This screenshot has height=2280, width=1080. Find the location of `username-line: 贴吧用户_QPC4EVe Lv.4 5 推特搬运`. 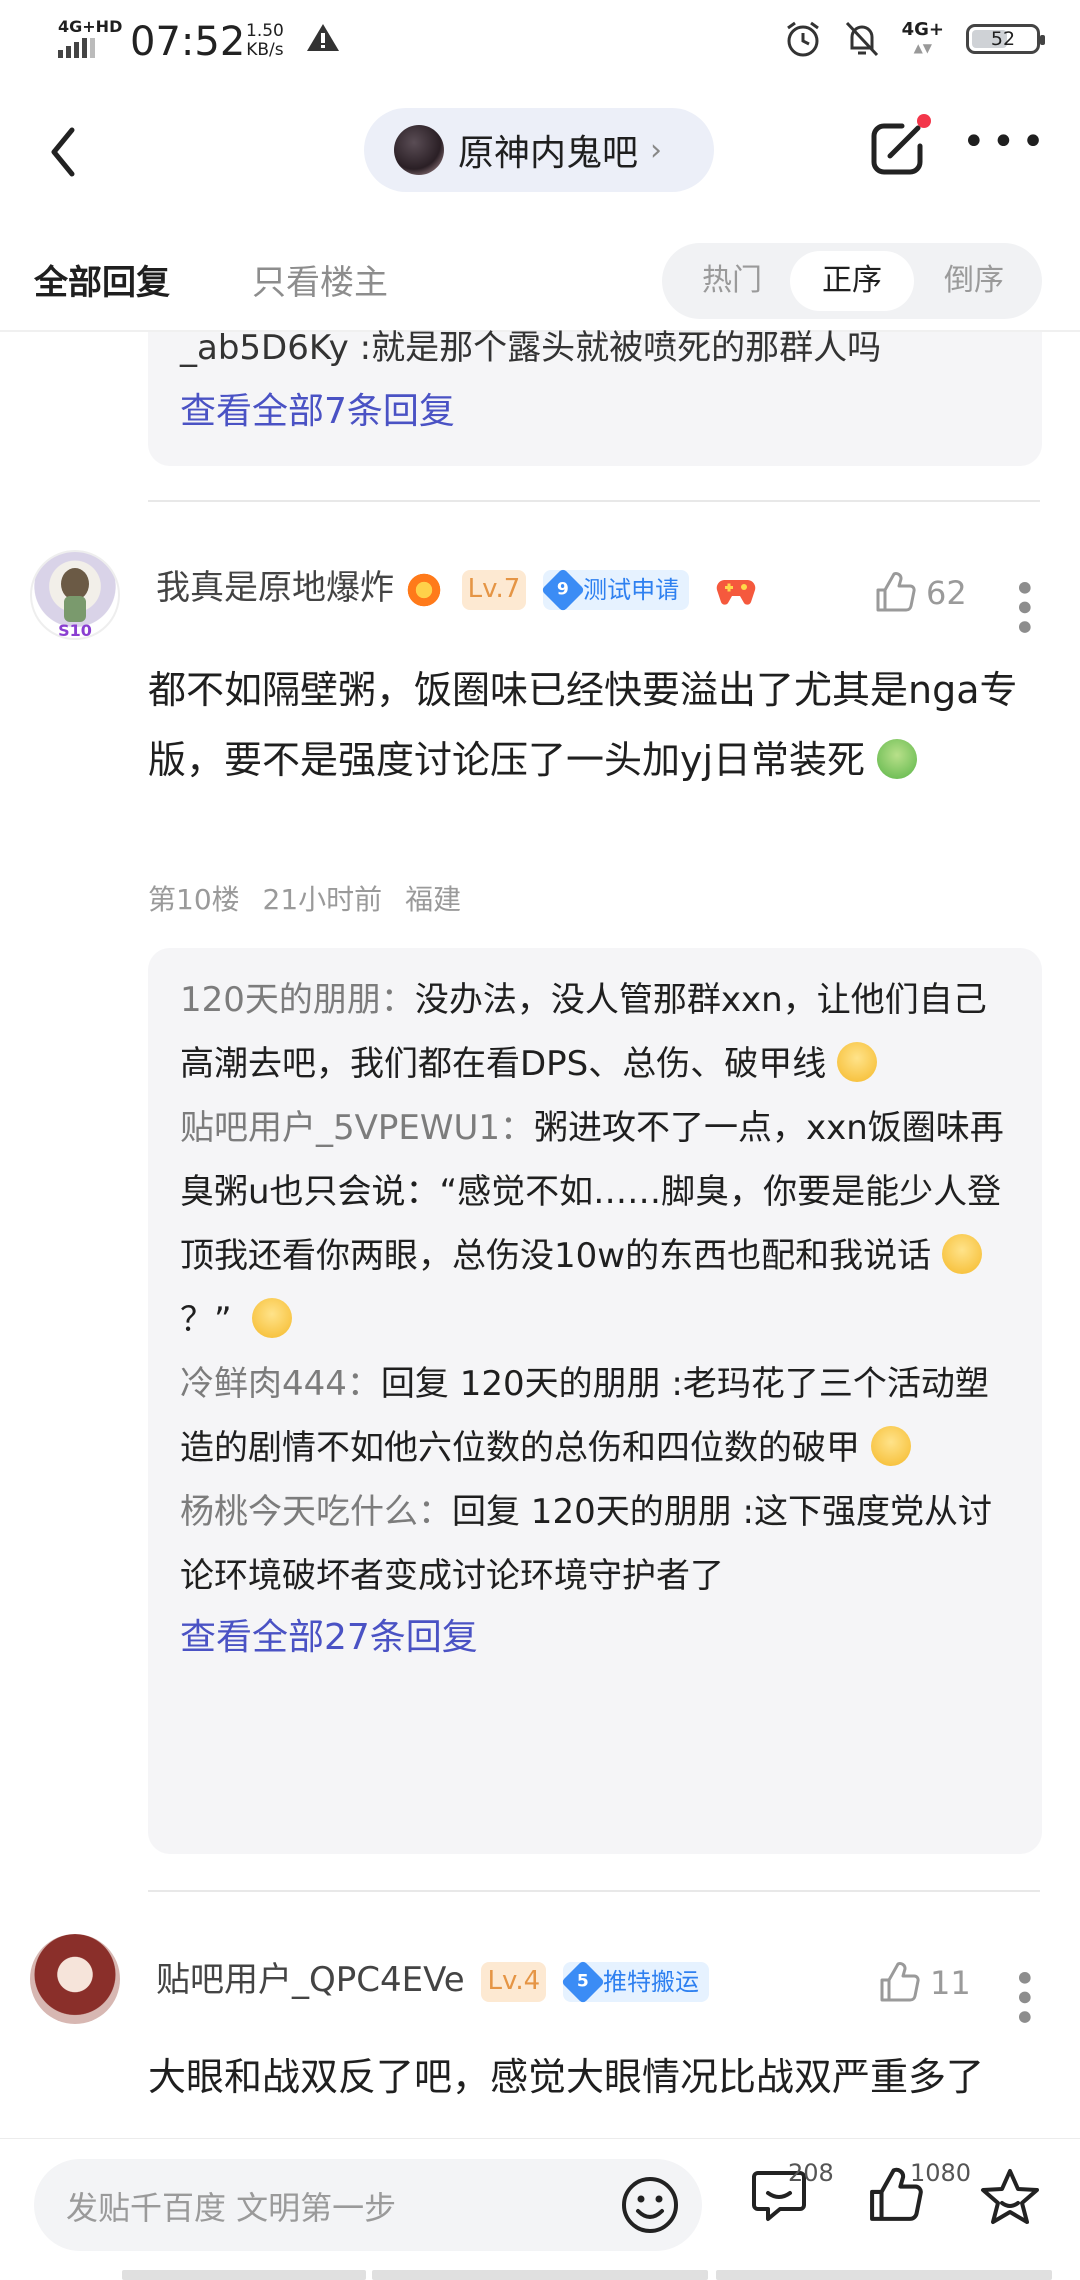

username-line: 贴吧用户_QPC4EVe Lv.4 5 推特搬运 is located at coordinates (432, 1981).